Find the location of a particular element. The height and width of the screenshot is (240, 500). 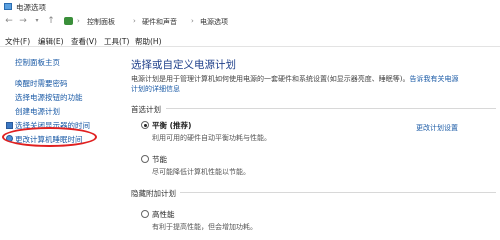

power-options-icon is located at coordinates (8, 6).